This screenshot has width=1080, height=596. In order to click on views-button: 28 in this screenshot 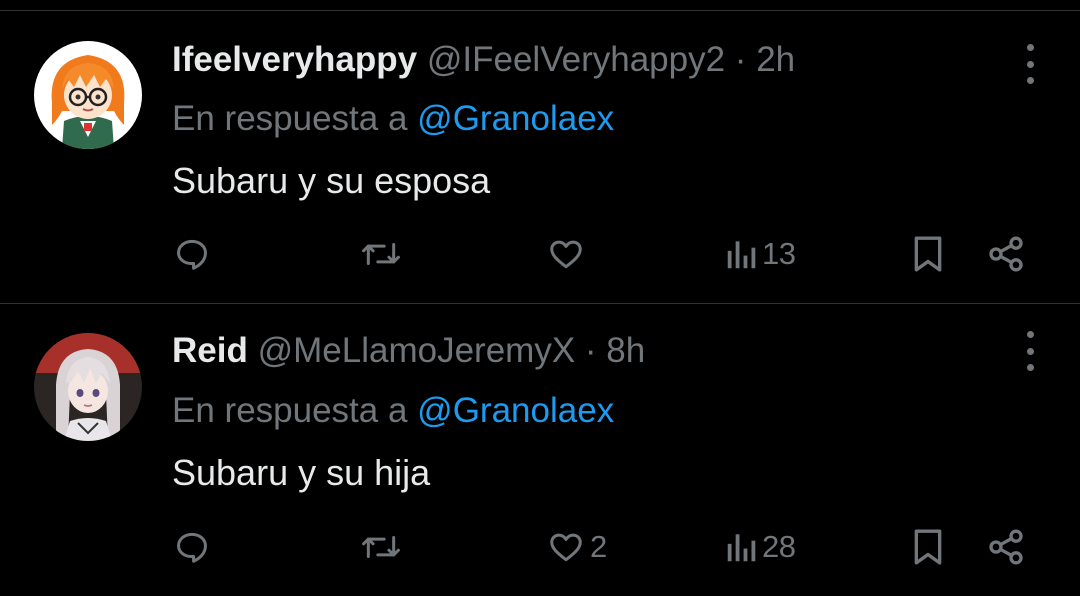, I will do `click(761, 547)`.